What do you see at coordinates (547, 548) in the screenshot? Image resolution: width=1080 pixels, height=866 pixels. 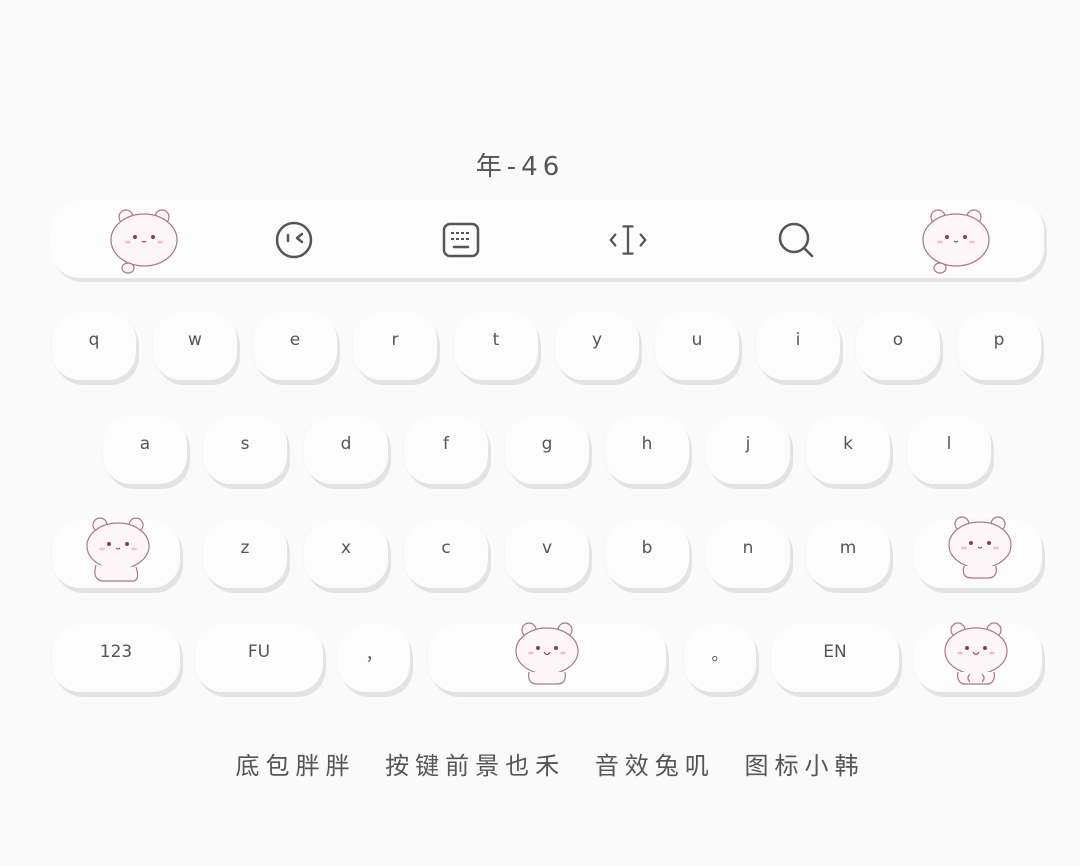 I see `key-label: v` at bounding box center [547, 548].